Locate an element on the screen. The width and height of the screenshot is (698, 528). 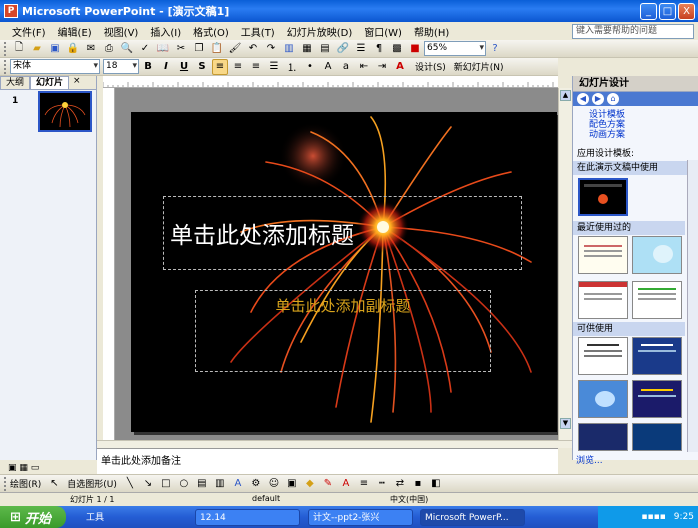
italic-button: I is located at coordinates (166, 67).